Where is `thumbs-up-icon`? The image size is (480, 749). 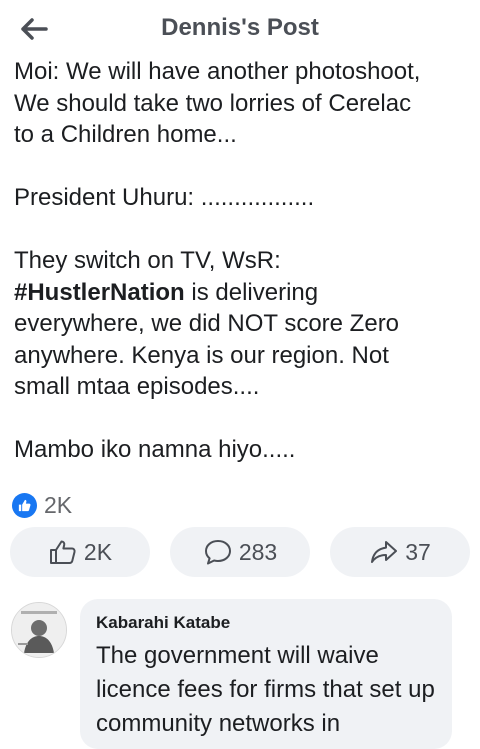 thumbs-up-icon is located at coordinates (62, 552).